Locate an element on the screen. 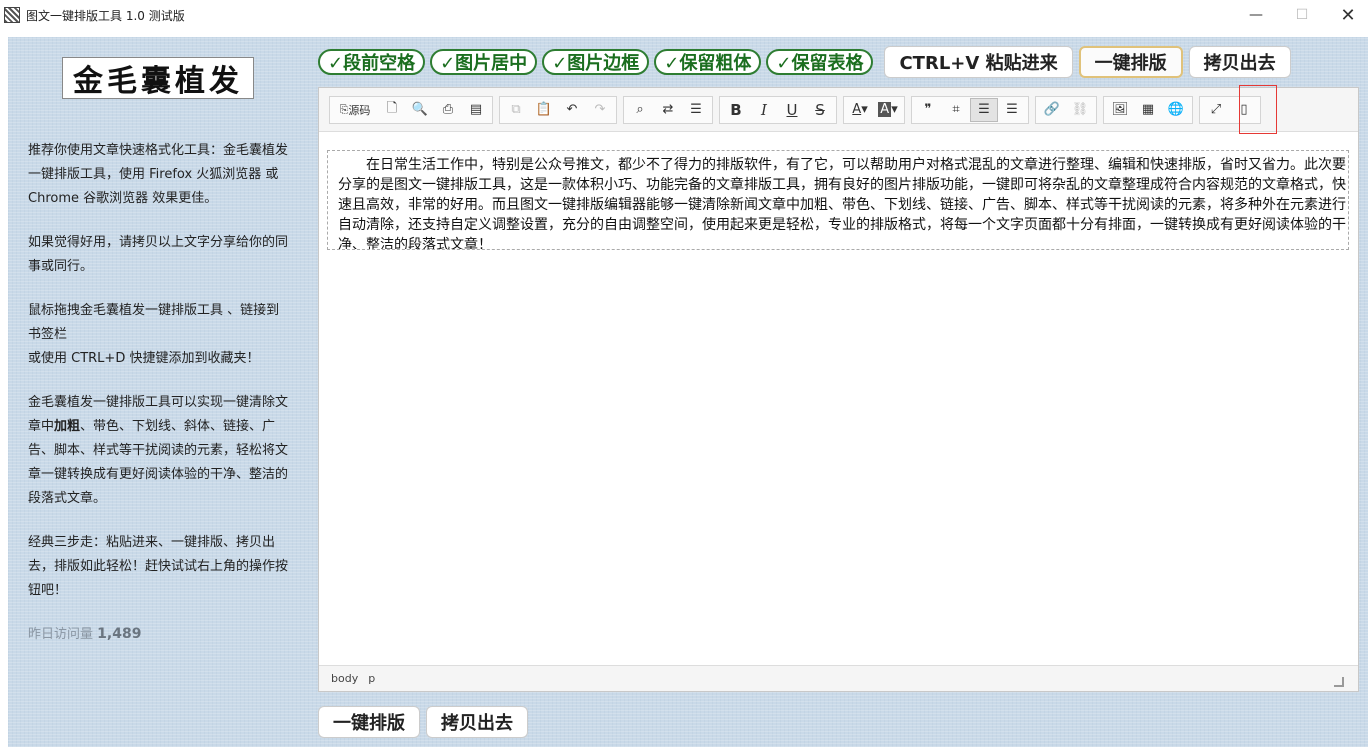 The height and width of the screenshot is (753, 1371). table-icon: ▦ is located at coordinates (1148, 110).